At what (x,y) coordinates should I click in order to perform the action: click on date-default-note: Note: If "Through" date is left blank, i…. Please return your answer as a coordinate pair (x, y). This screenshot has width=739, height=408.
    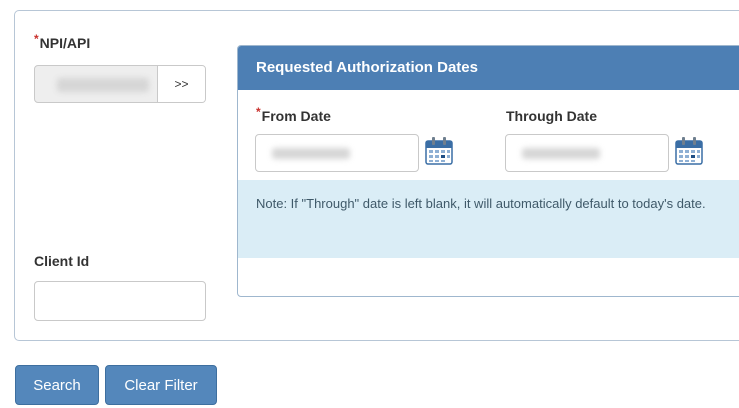
    Looking at the image, I should click on (488, 219).